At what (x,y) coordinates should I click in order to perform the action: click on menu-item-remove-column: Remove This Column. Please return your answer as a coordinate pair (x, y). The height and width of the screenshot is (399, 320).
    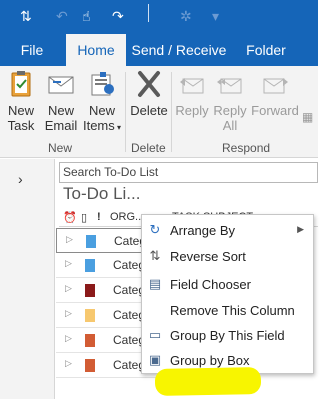
    Looking at the image, I should click on (227, 310).